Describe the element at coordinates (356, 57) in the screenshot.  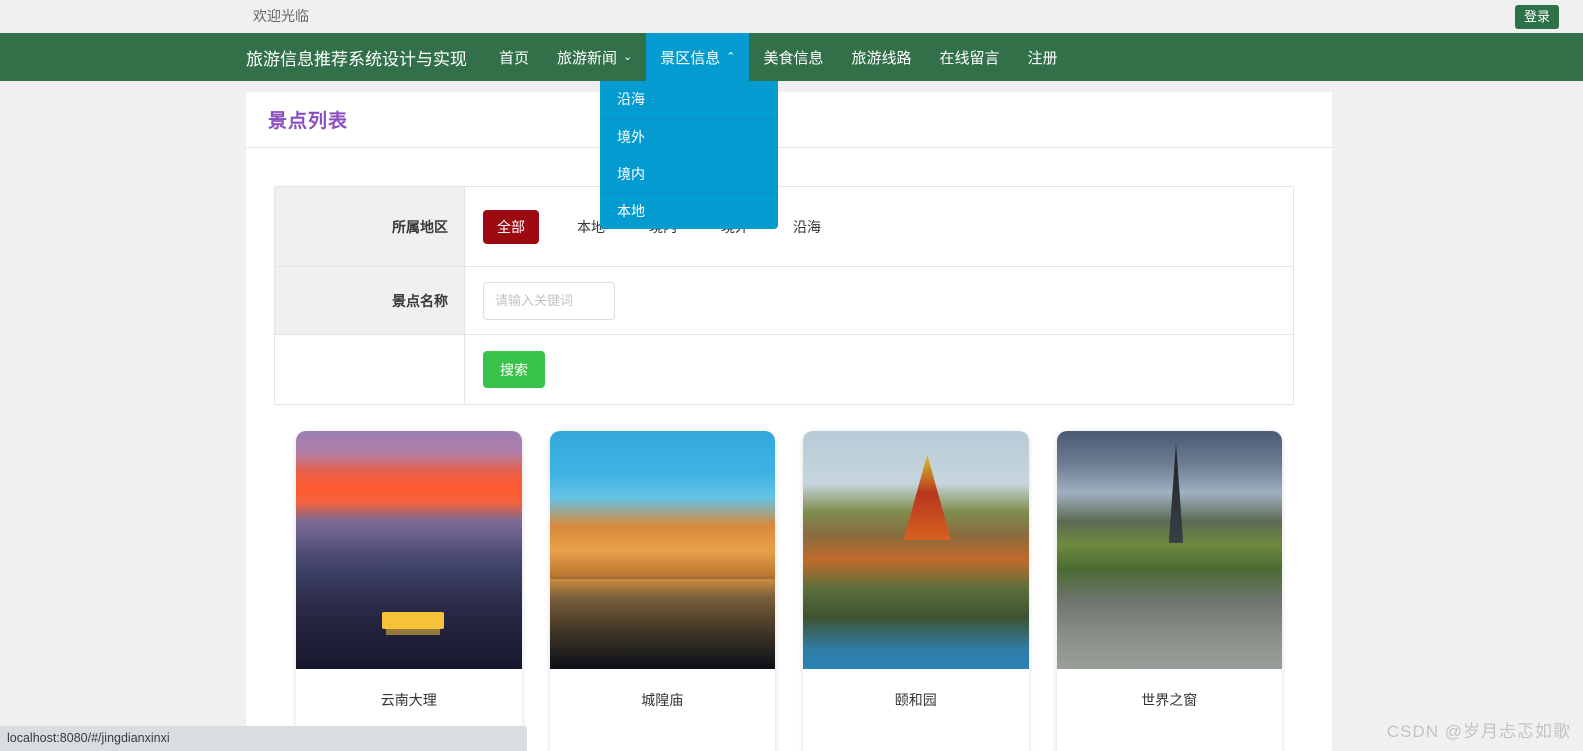
I see `site-brand: 旅游信息推荐系统设计与实现` at that location.